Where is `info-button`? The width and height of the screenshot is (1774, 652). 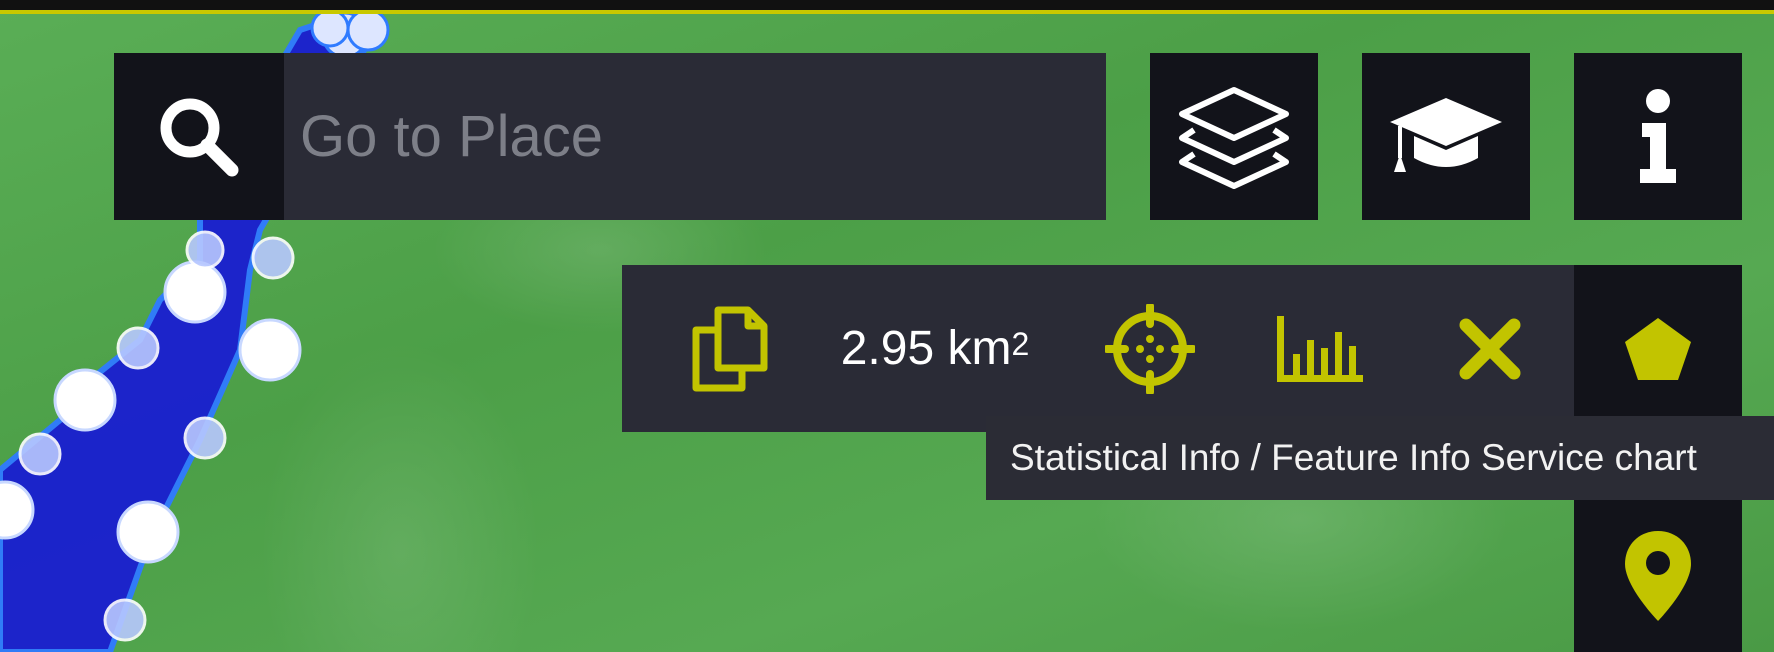
info-button is located at coordinates (1658, 136).